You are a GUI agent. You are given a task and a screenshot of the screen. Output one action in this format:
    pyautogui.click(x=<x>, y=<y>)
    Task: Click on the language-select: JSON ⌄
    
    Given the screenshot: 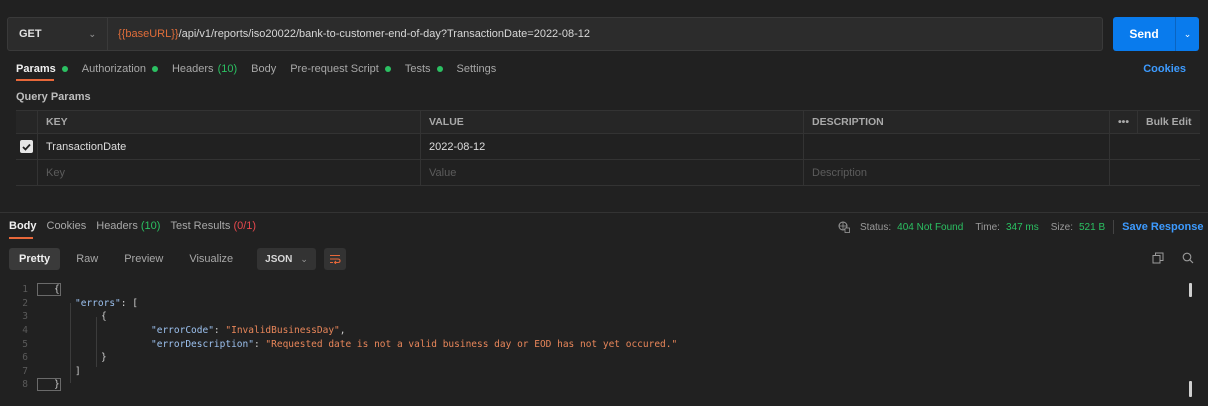 What is the action you would take?
    pyautogui.click(x=286, y=259)
    